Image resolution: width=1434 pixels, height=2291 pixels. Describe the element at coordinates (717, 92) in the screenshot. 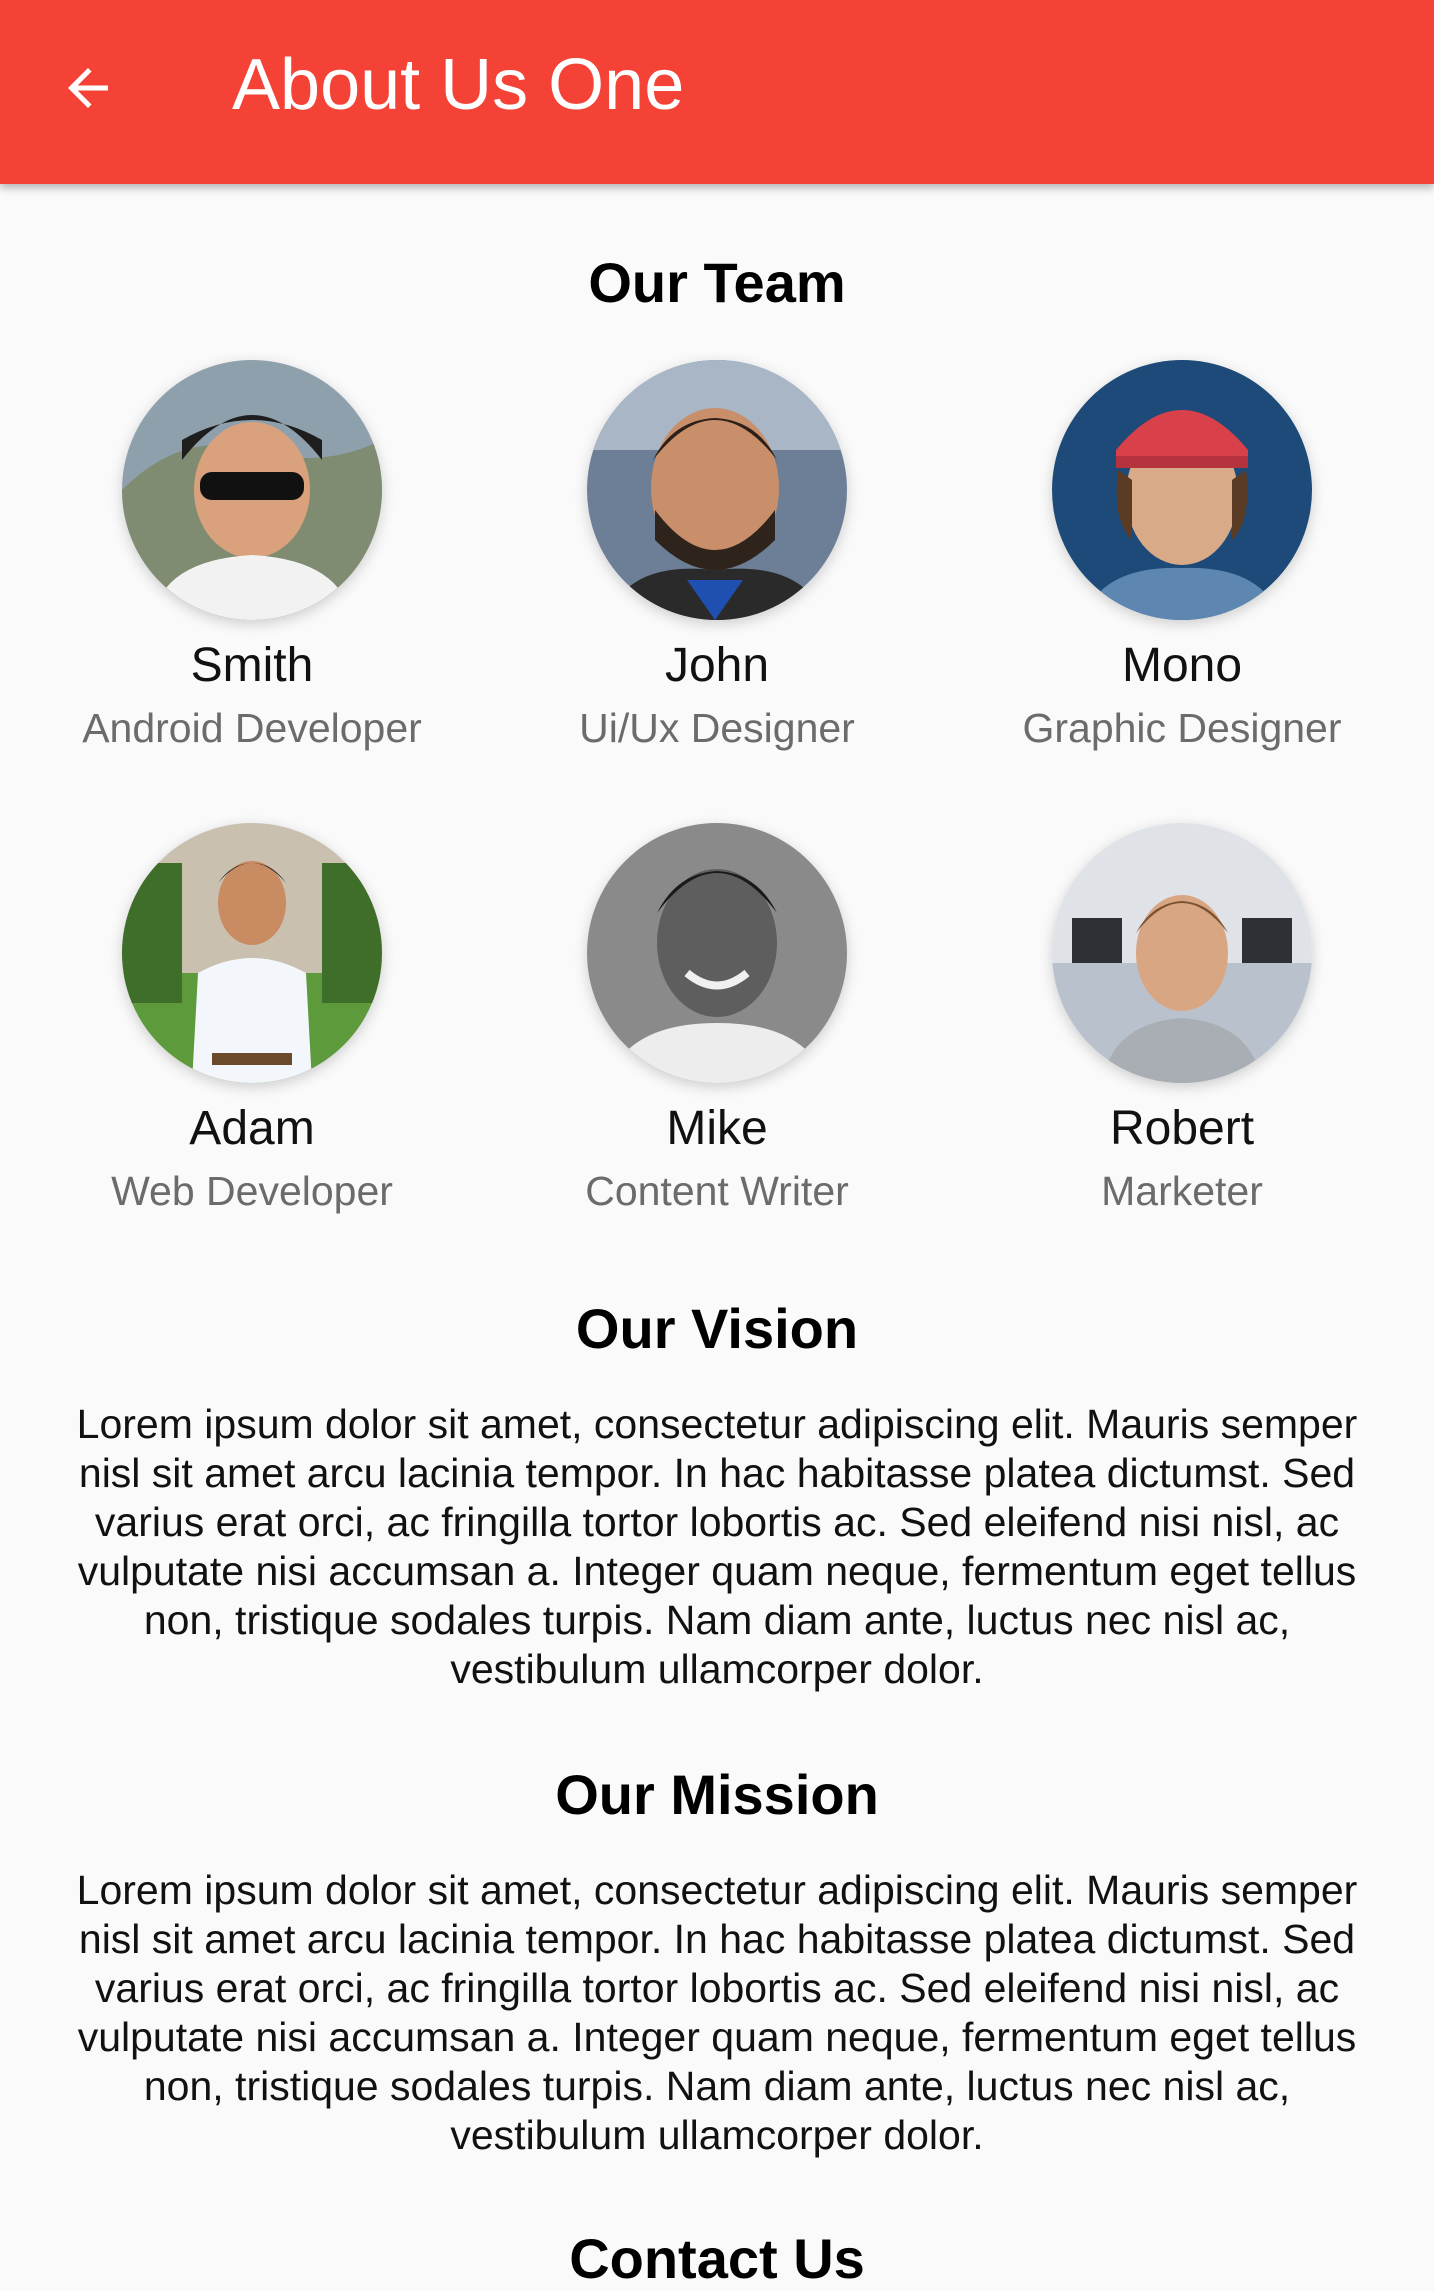

I see `app-bar: About Us One` at that location.